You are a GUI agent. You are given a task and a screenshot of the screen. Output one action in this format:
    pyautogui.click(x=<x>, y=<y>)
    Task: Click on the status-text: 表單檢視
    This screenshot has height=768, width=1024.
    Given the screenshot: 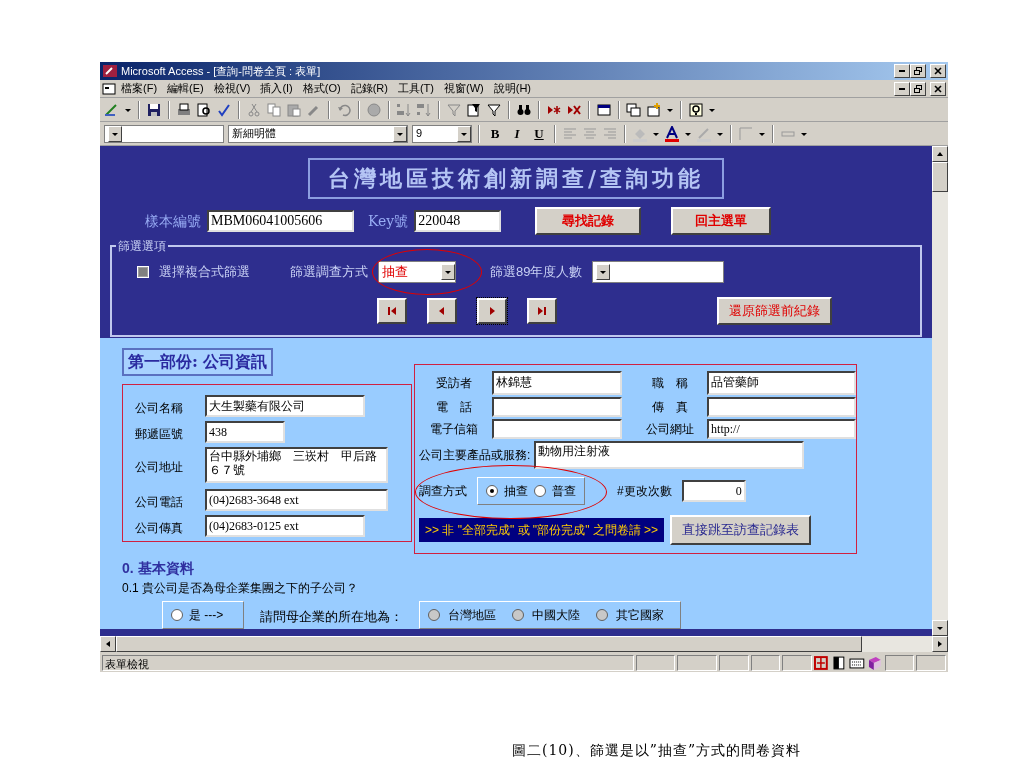 What is the action you would take?
    pyautogui.click(x=368, y=663)
    